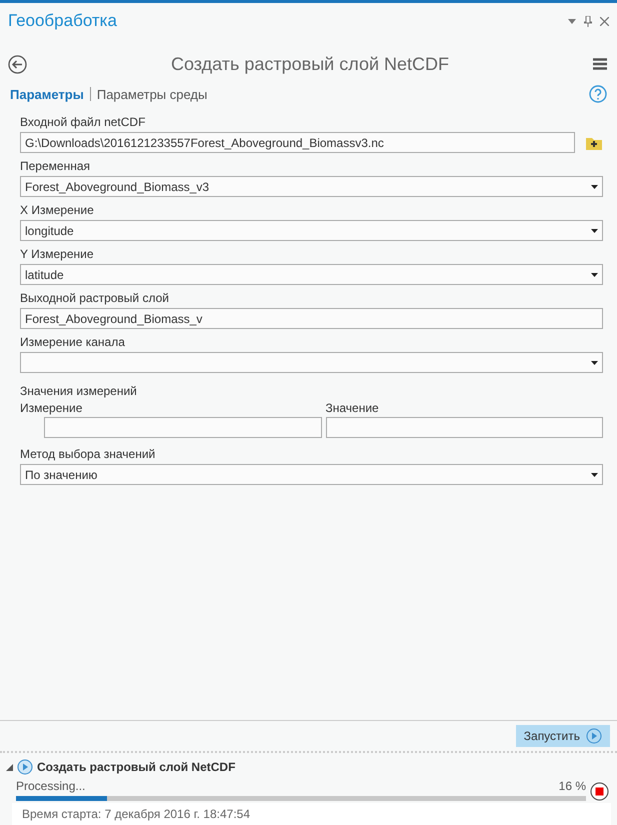 This screenshot has width=617, height=825. What do you see at coordinates (9, 767) in the screenshot?
I see `collapse-triangle-icon` at bounding box center [9, 767].